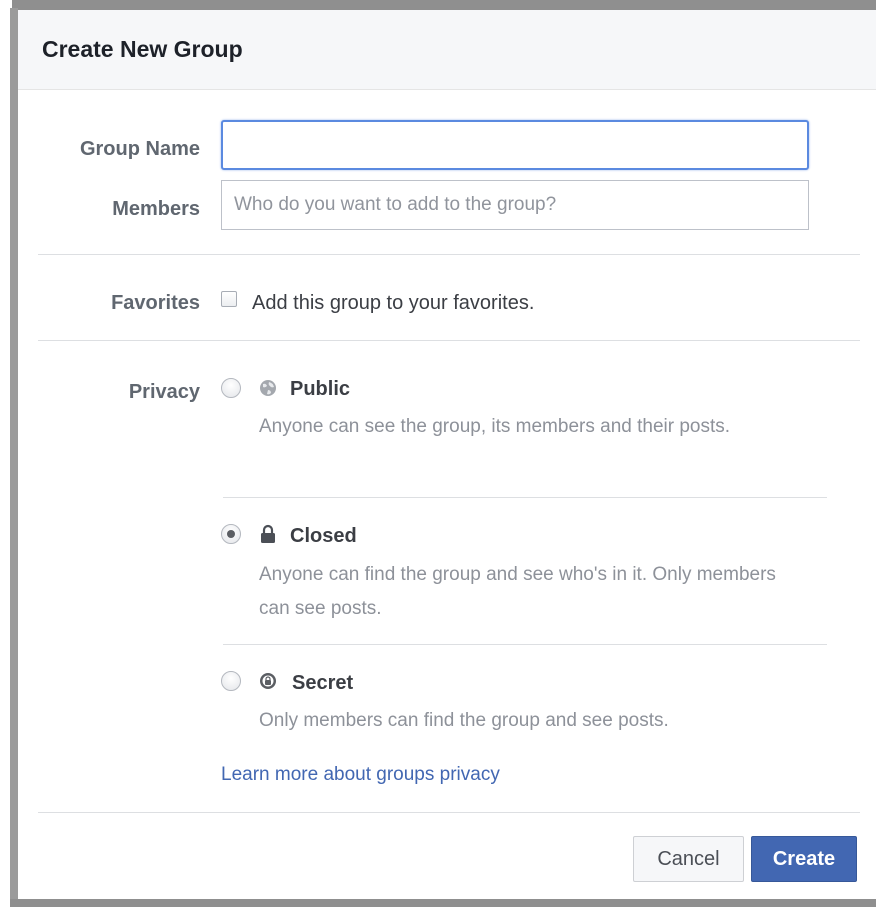  I want to click on privacy-secret-title: Secret, so click(323, 683).